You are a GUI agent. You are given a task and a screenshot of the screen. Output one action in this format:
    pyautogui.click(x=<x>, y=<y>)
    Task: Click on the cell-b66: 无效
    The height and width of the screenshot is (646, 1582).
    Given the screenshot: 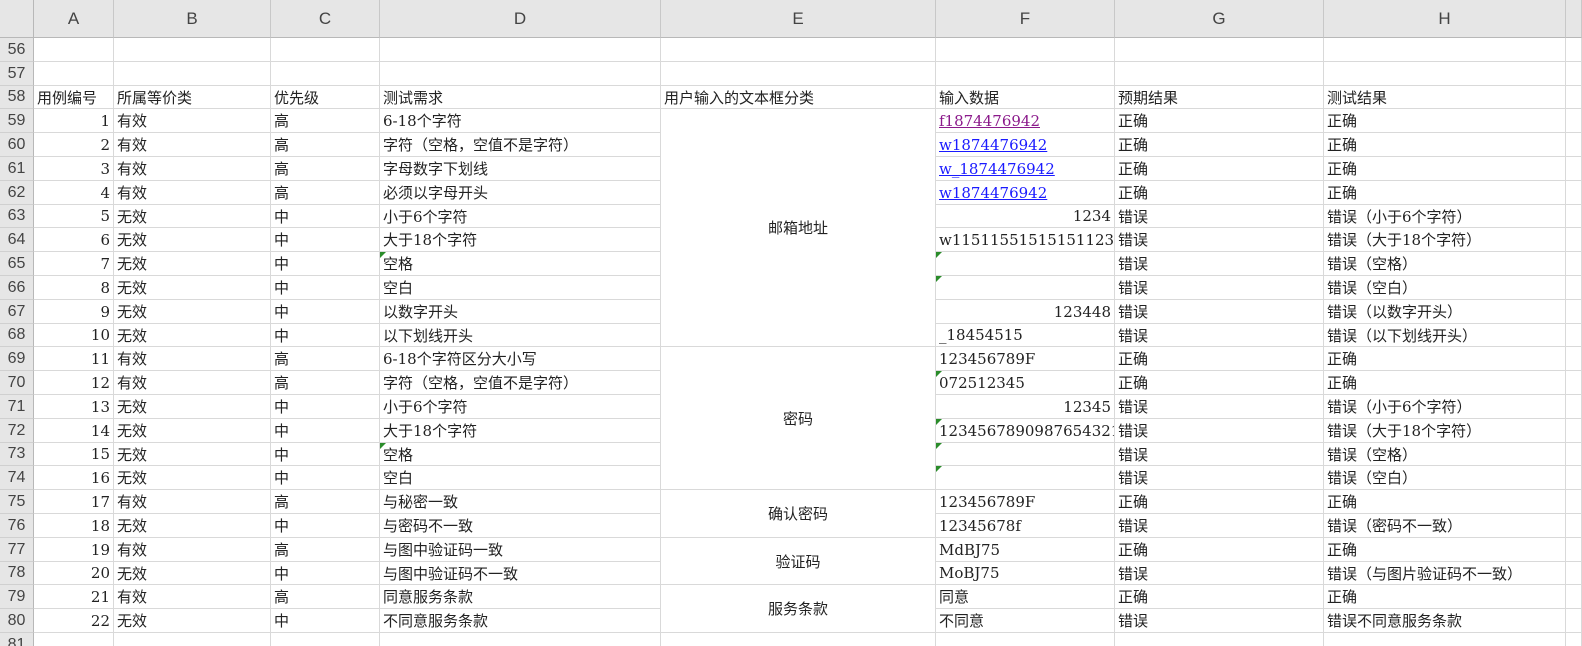 What is the action you would take?
    pyautogui.click(x=192, y=288)
    